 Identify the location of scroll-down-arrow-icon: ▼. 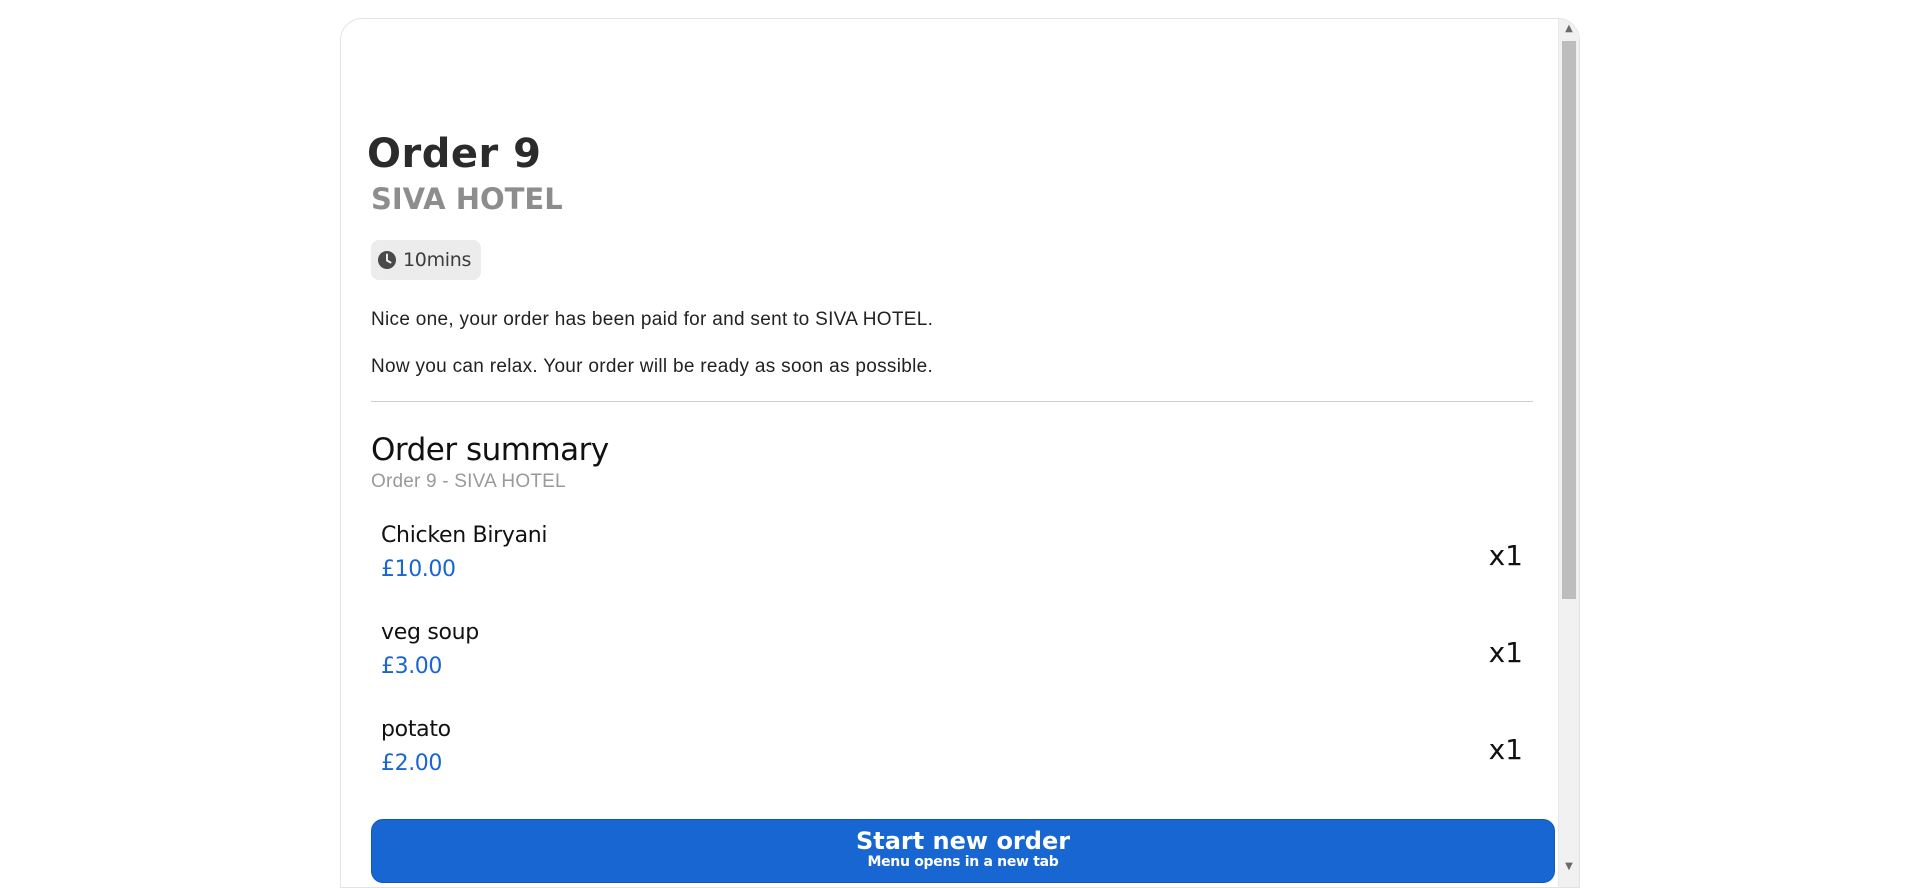
(1569, 867).